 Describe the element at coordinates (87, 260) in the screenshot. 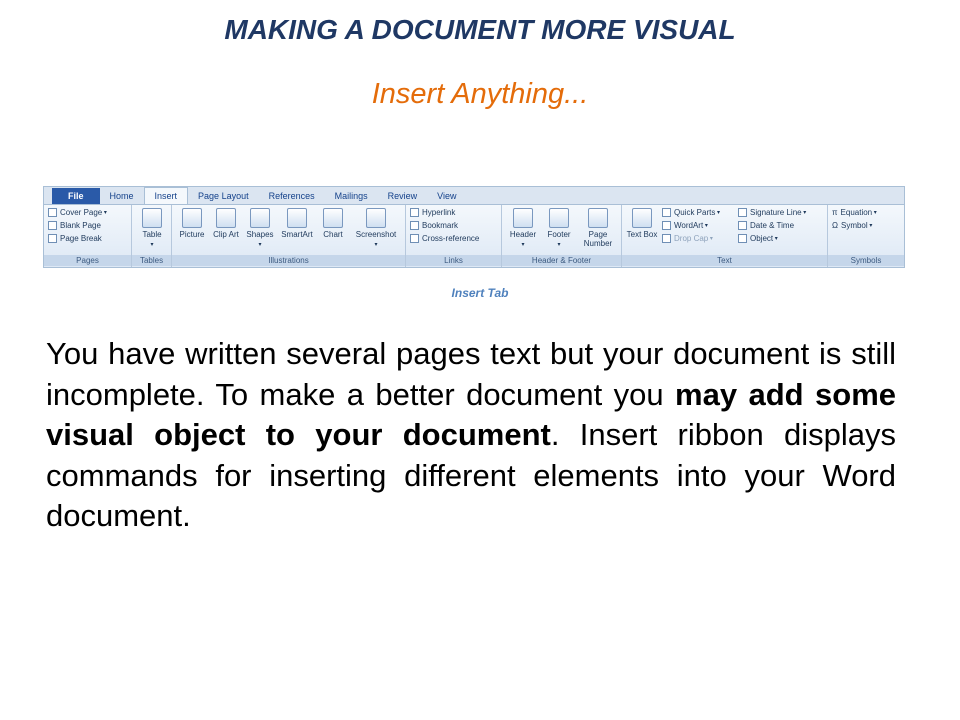

I see `group-label-pages: Pages` at that location.